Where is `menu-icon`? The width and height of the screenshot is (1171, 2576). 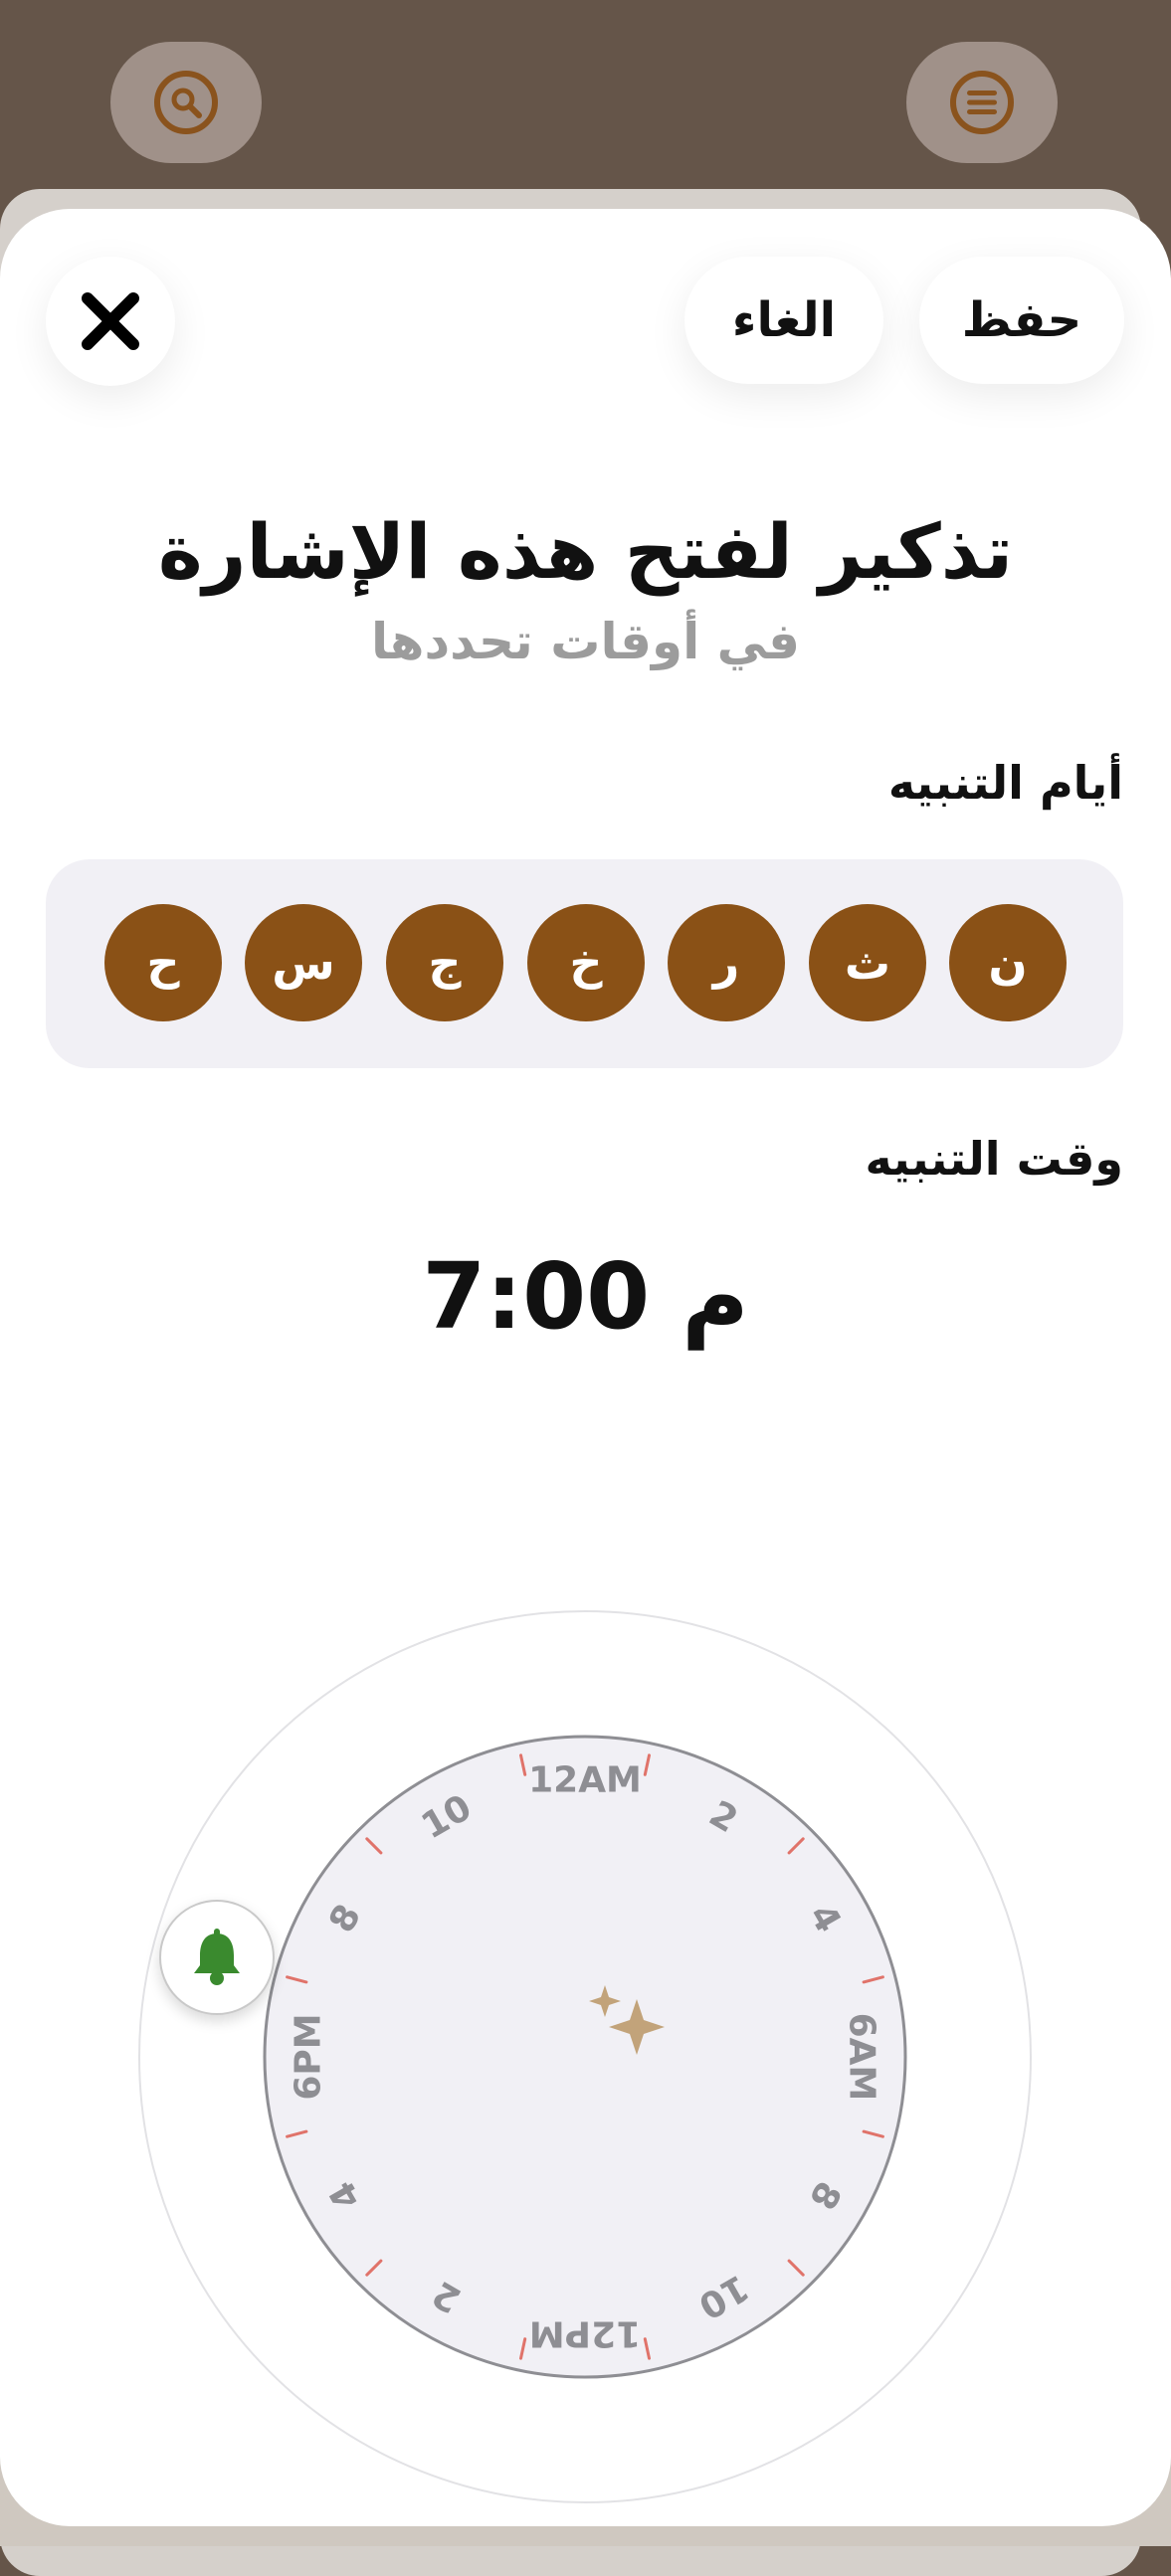 menu-icon is located at coordinates (982, 102).